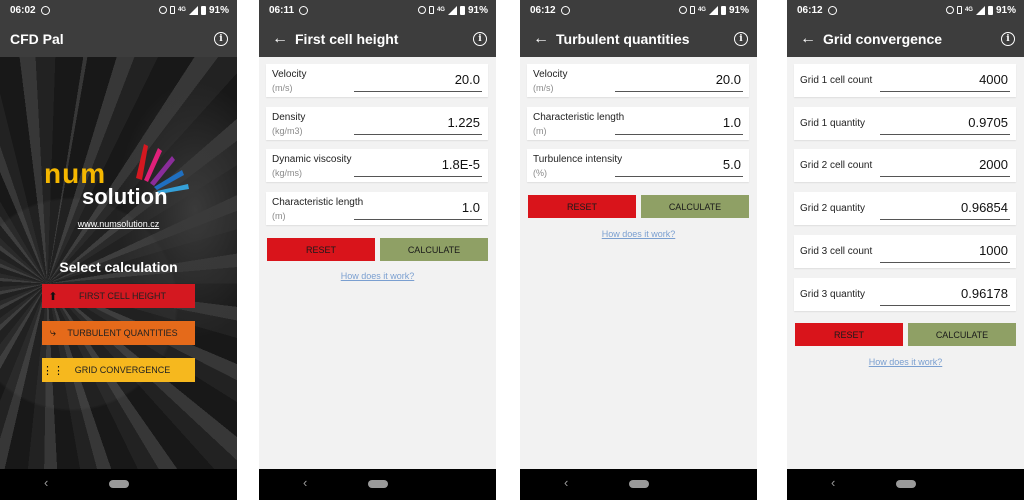 This screenshot has width=1024, height=500. Describe the element at coordinates (984, 293) in the screenshot. I see `grid3-quantity-input: 0.96178` at that location.